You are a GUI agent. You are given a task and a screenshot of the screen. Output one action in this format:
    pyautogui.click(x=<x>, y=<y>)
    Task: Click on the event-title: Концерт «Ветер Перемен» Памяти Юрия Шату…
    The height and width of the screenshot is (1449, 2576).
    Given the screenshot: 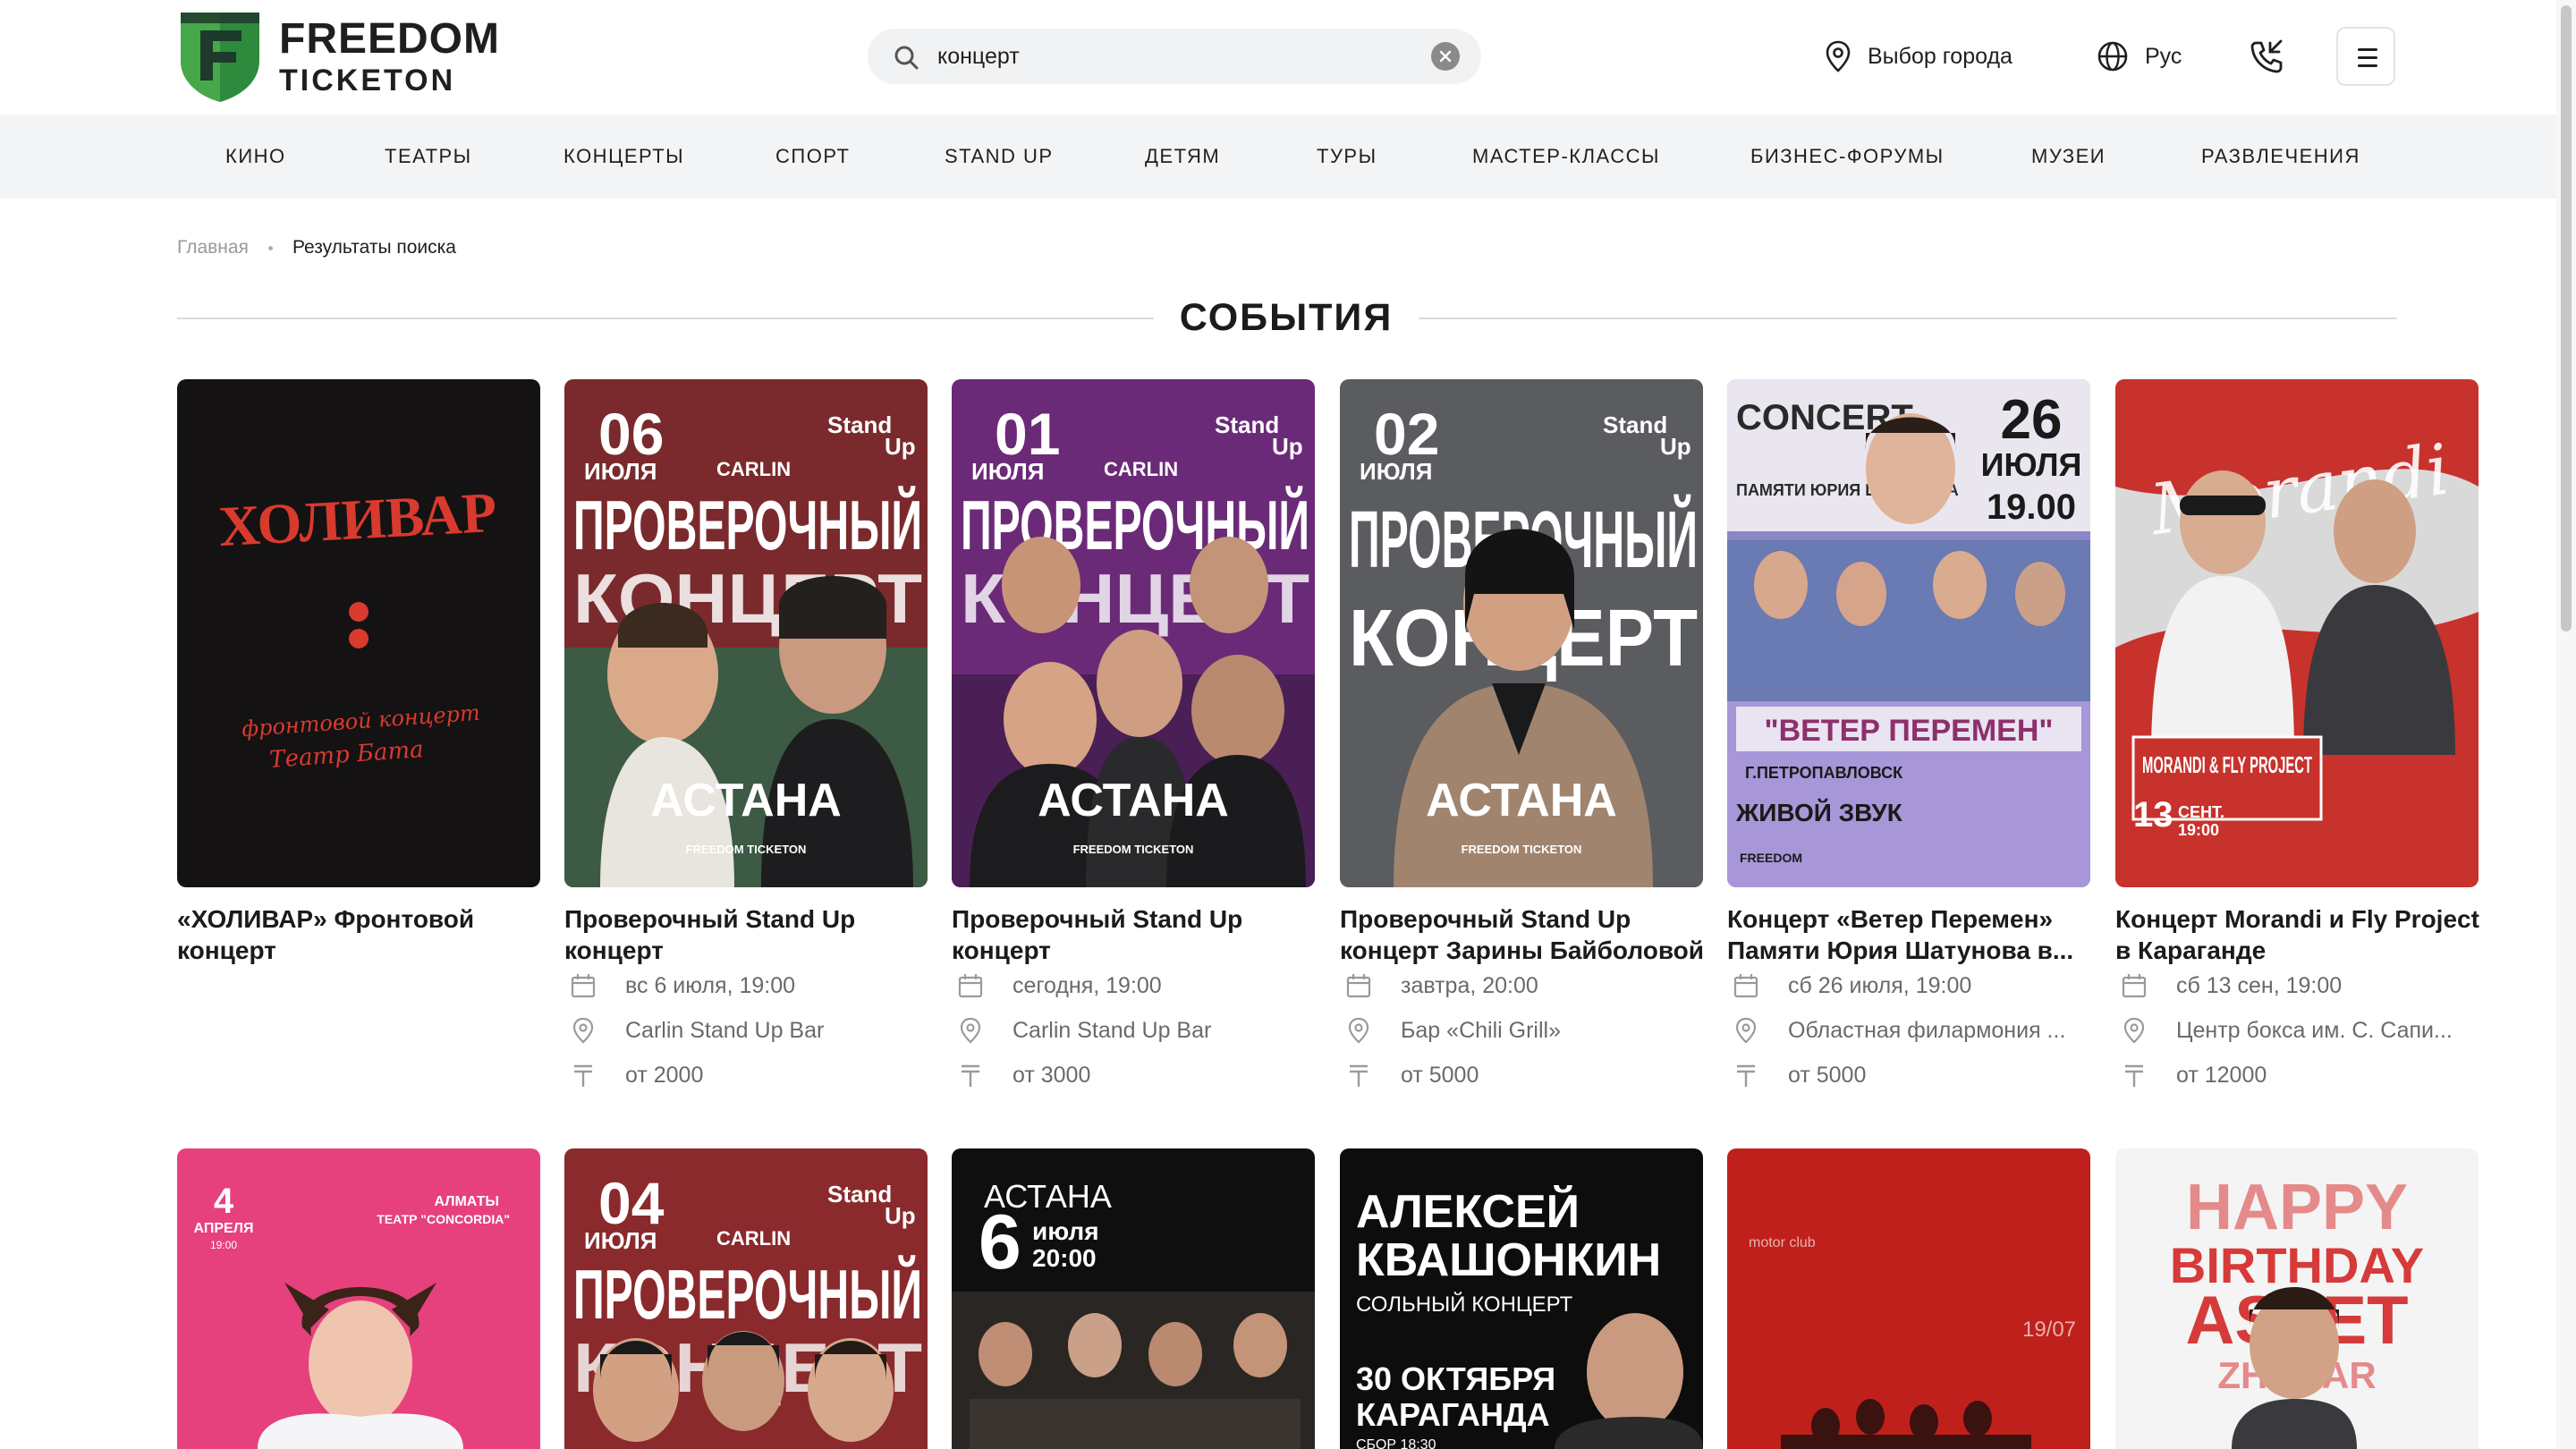 What is the action you would take?
    pyautogui.click(x=1910, y=934)
    